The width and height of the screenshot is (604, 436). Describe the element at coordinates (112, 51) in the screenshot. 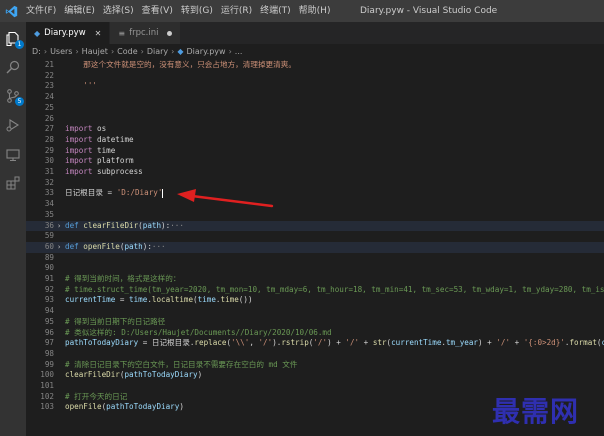

I see `chevron-right-icon: ›` at that location.